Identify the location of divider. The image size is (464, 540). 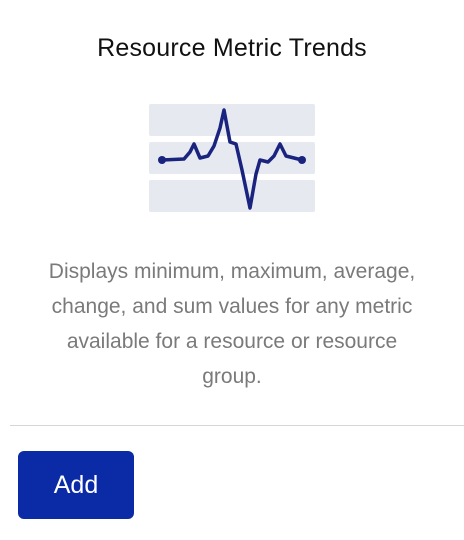
(237, 425).